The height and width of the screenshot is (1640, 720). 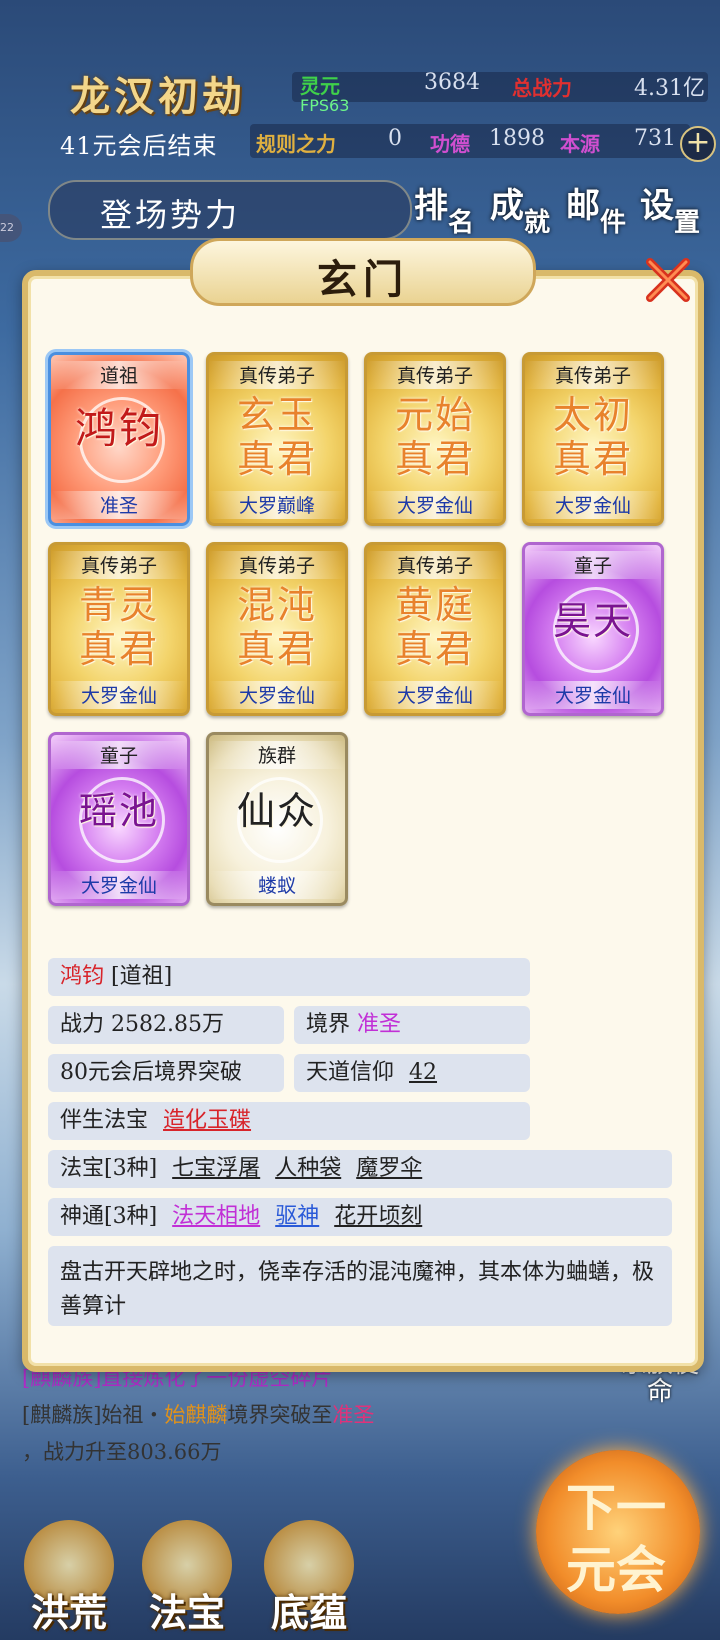 I want to click on nav-heritage-label: 底蕴, so click(x=308, y=1612).